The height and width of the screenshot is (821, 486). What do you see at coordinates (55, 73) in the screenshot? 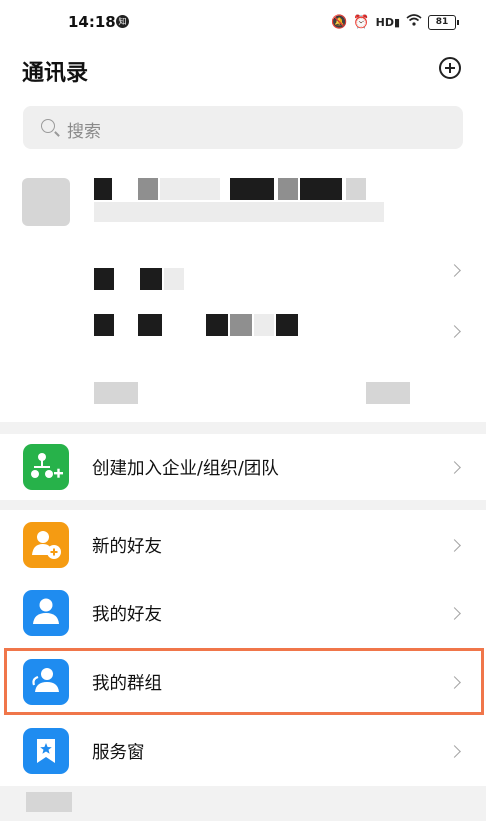
I see `page-title: 通讯录` at bounding box center [55, 73].